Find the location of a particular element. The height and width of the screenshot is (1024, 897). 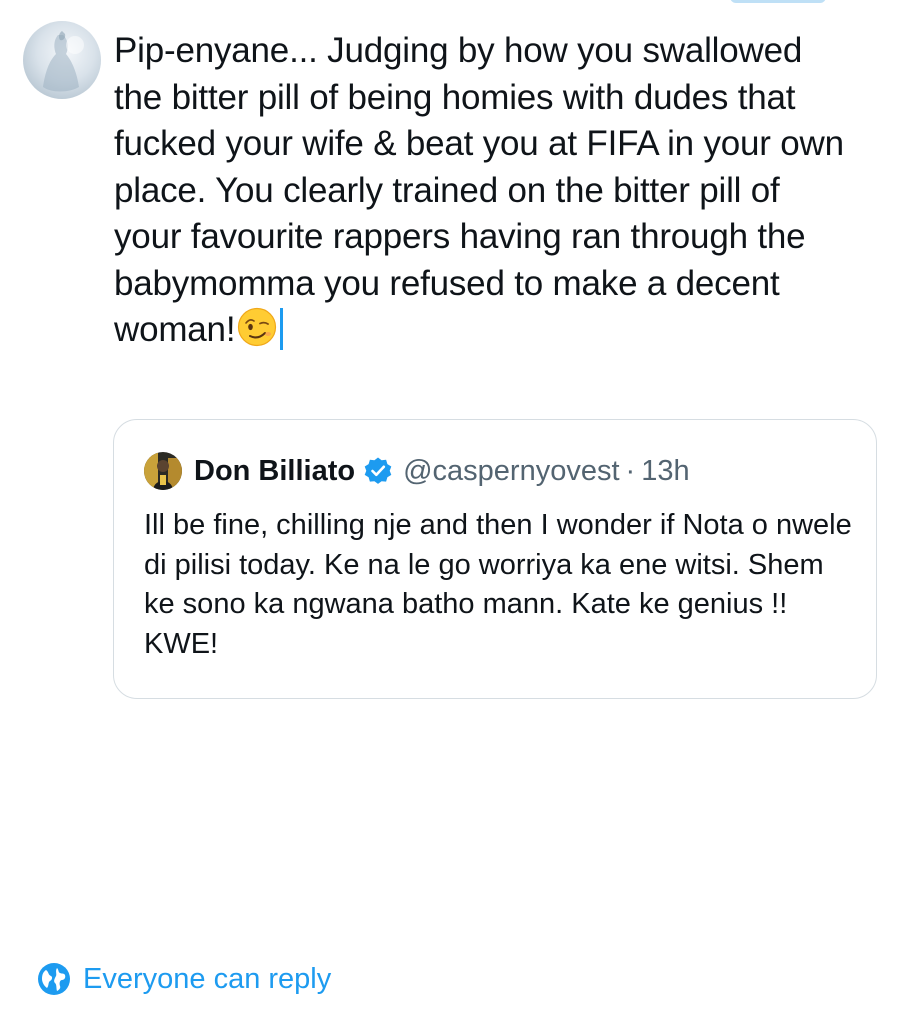

quoted-handle: @caspernyovest is located at coordinates (511, 471).